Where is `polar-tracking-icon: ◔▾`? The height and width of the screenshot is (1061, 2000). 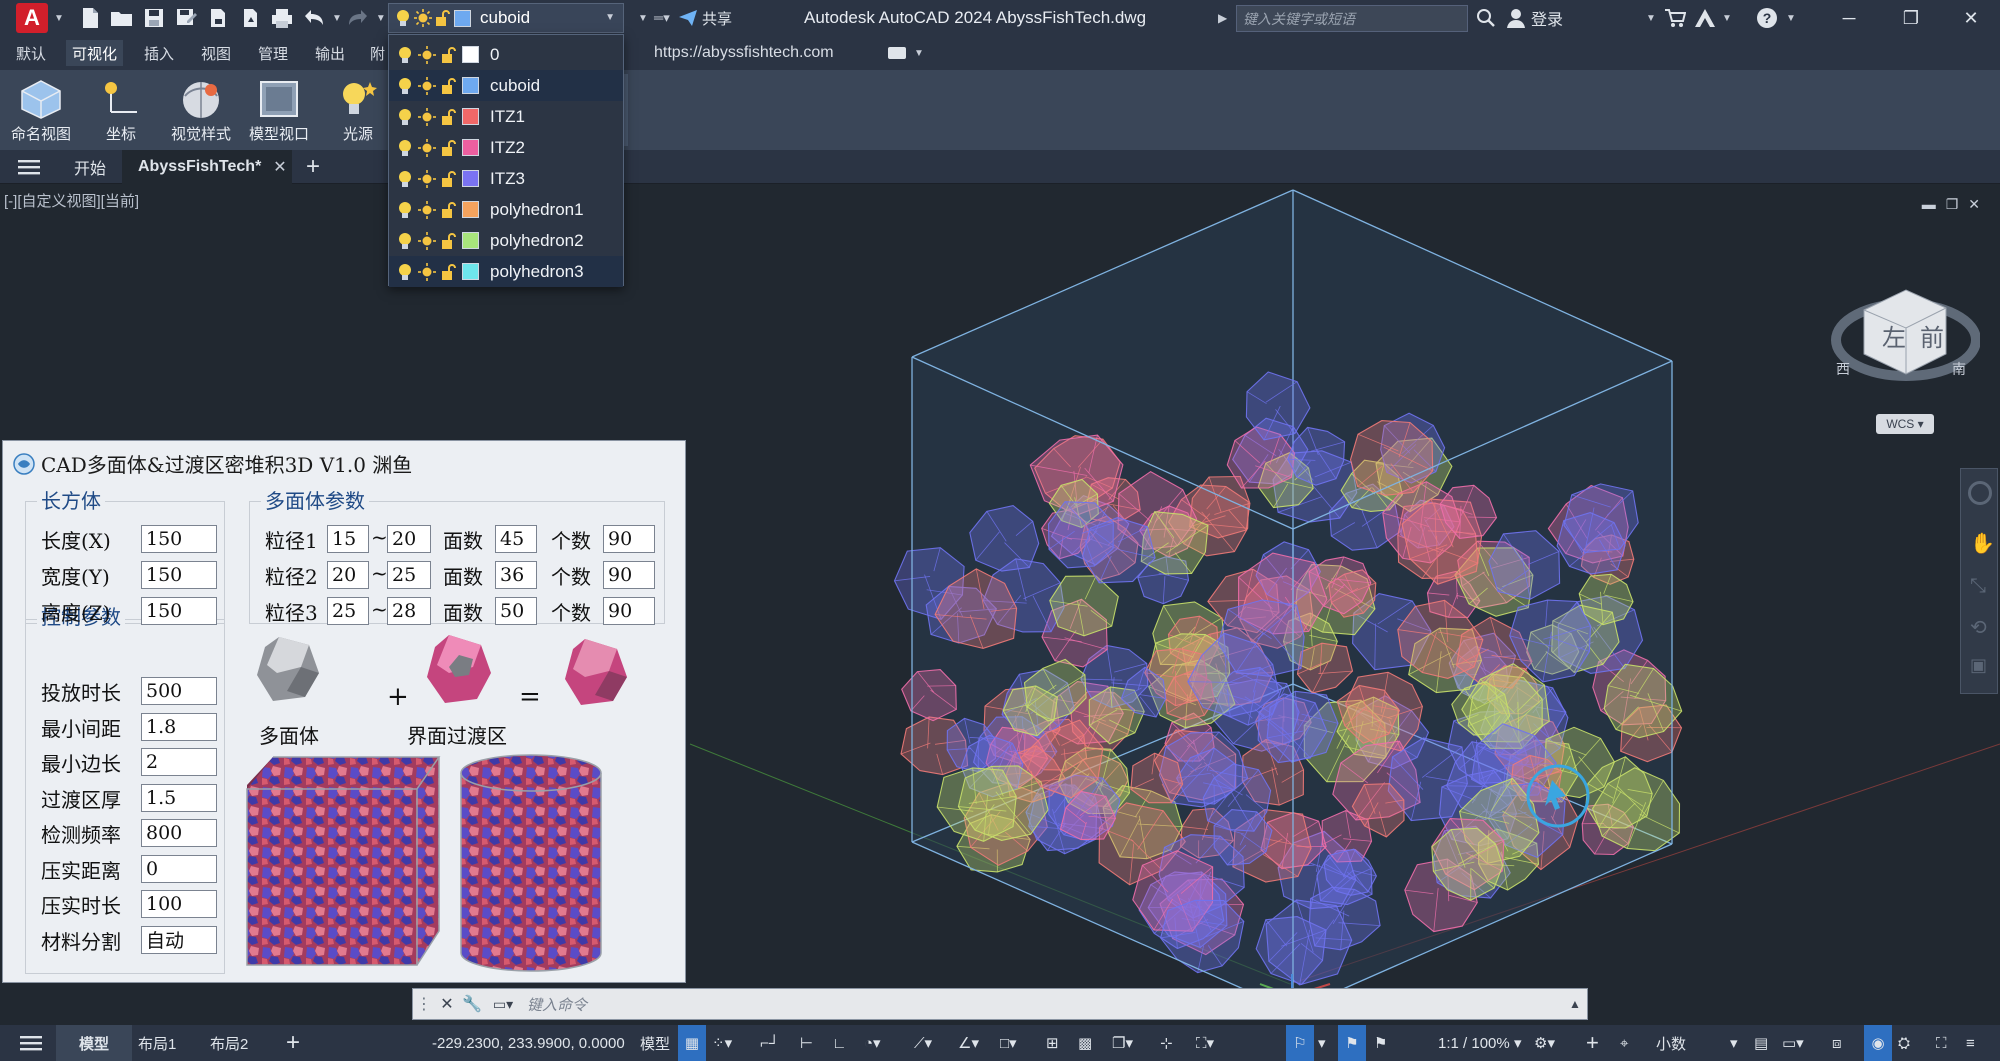 polar-tracking-icon: ◔▾ is located at coordinates (872, 1043).